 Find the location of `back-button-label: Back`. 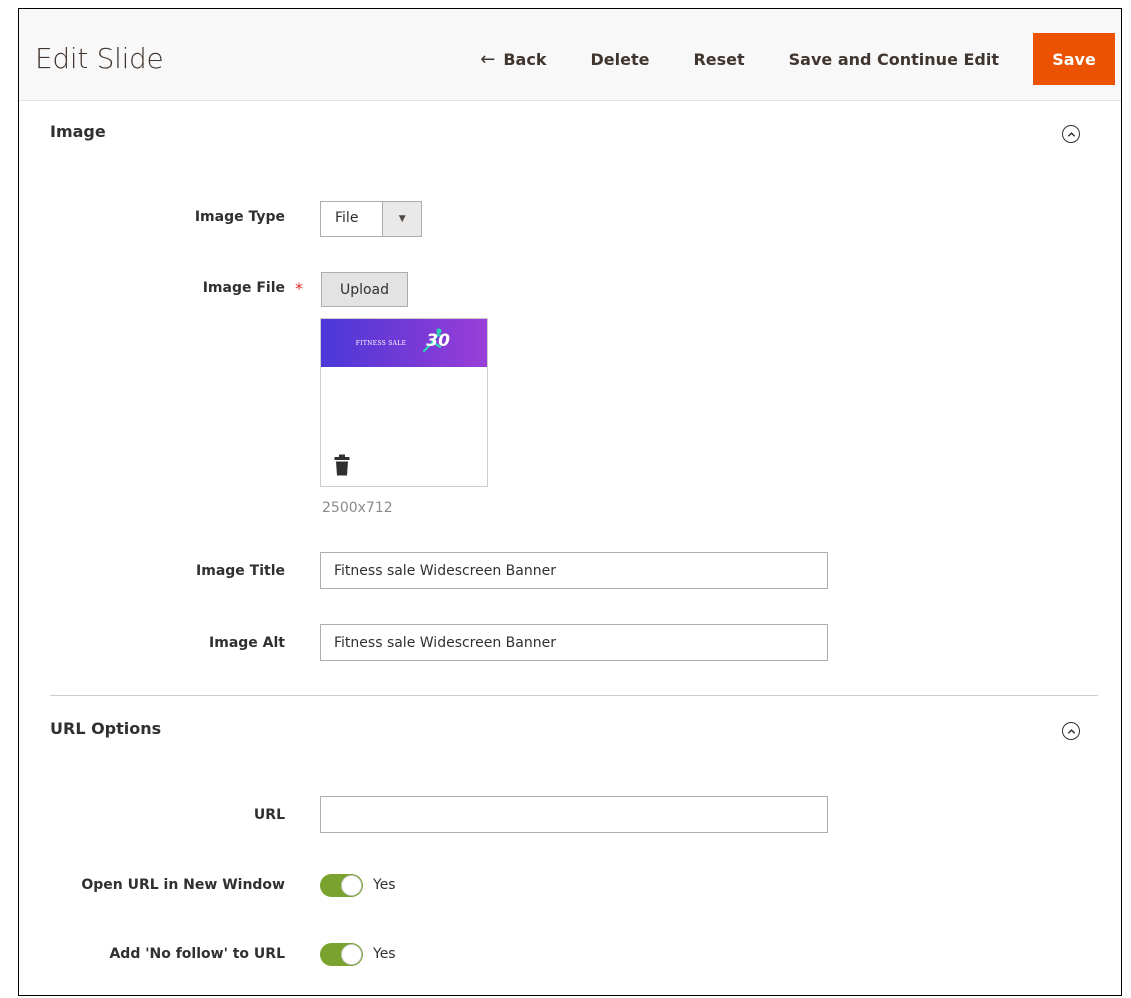

back-button-label: Back is located at coordinates (525, 59).